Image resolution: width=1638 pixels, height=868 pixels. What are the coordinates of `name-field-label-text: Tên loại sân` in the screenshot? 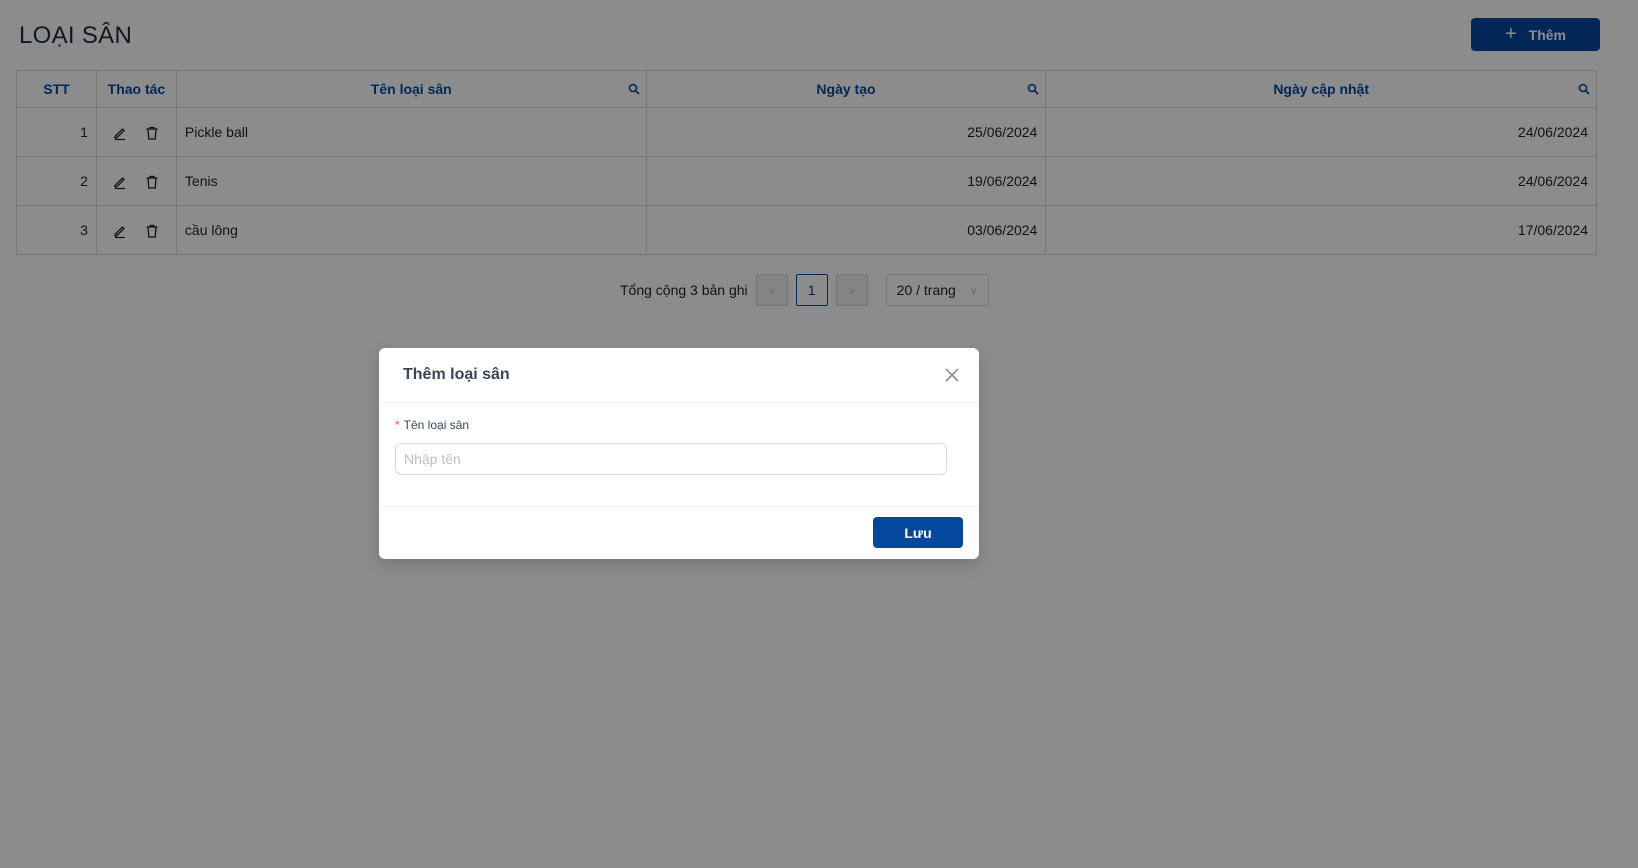 It's located at (436, 425).